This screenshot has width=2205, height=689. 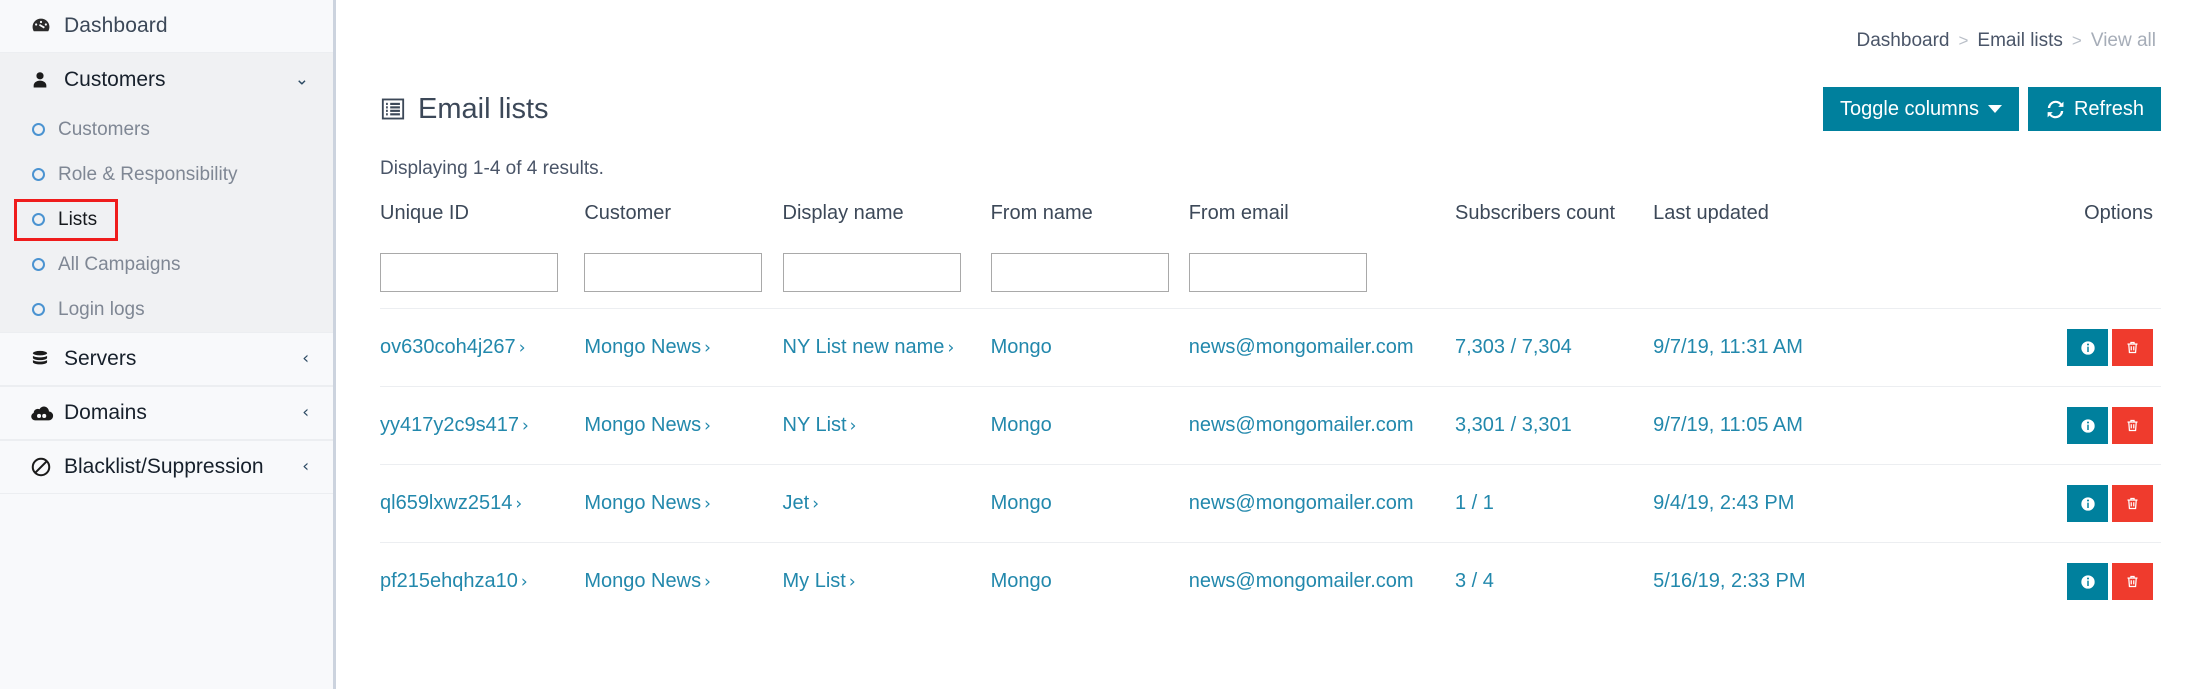 What do you see at coordinates (482, 221) in the screenshot?
I see `column-header-unique-id: Unique ID` at bounding box center [482, 221].